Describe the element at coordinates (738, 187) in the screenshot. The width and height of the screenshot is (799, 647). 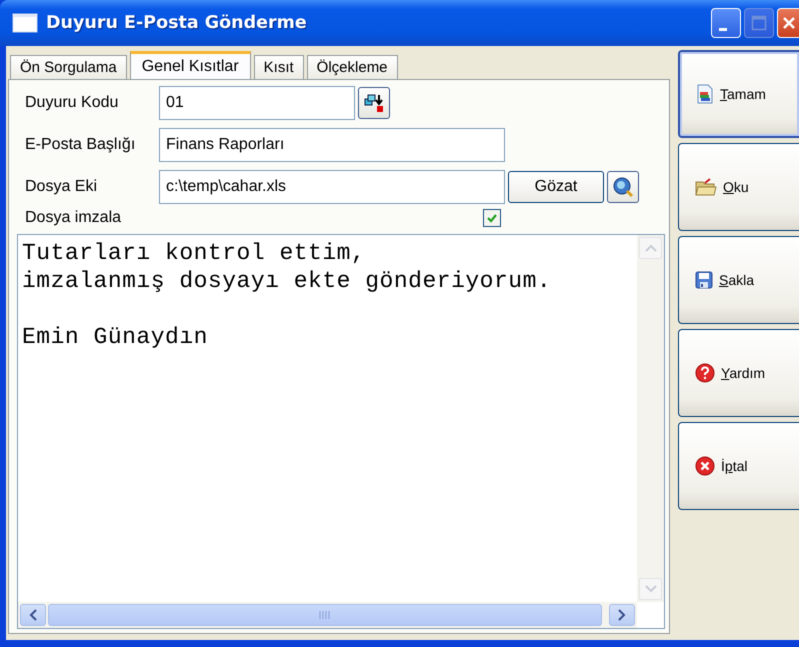
I see `action-button: Oku` at that location.